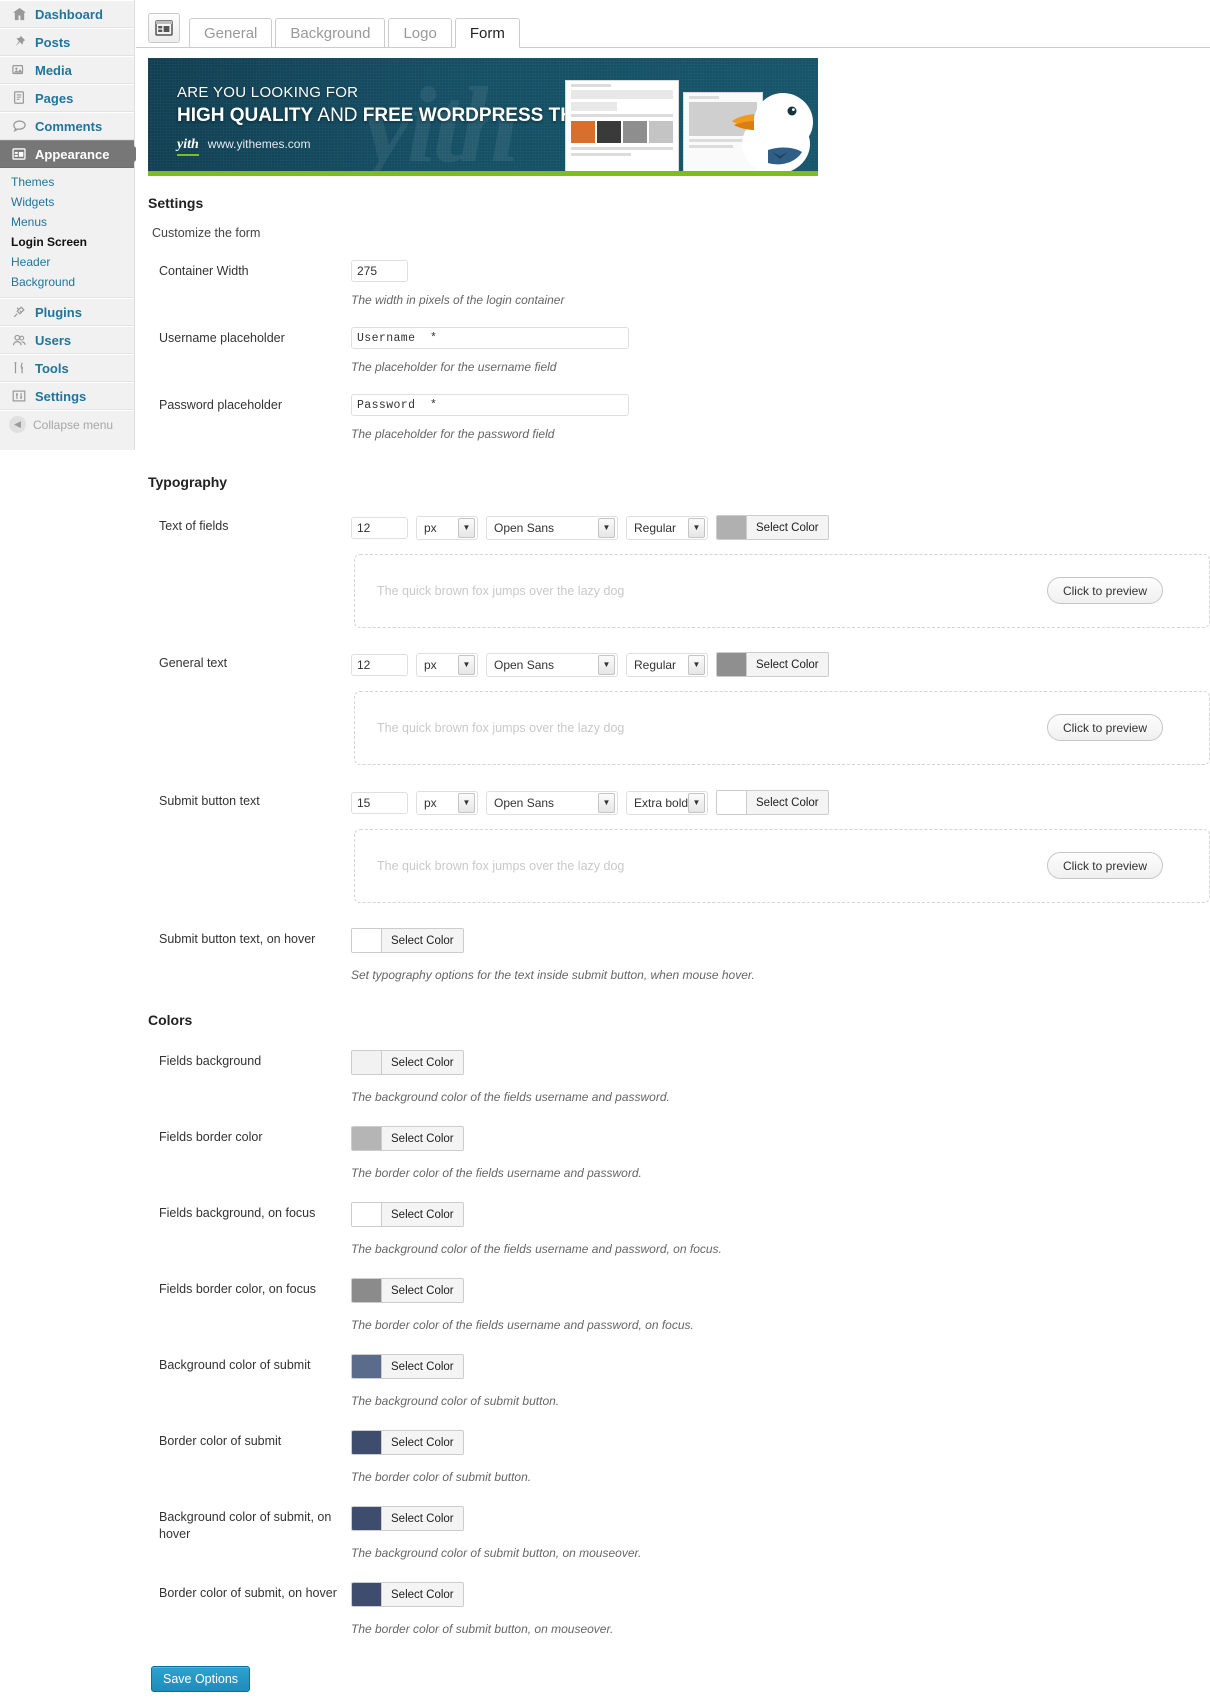  What do you see at coordinates (487, 33) in the screenshot?
I see `tab-form: Form` at bounding box center [487, 33].